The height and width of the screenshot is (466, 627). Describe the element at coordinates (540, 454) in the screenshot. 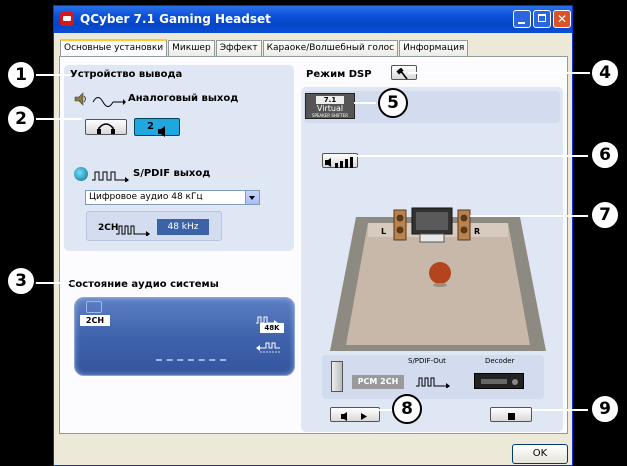

I see `ok-button: OK` at that location.